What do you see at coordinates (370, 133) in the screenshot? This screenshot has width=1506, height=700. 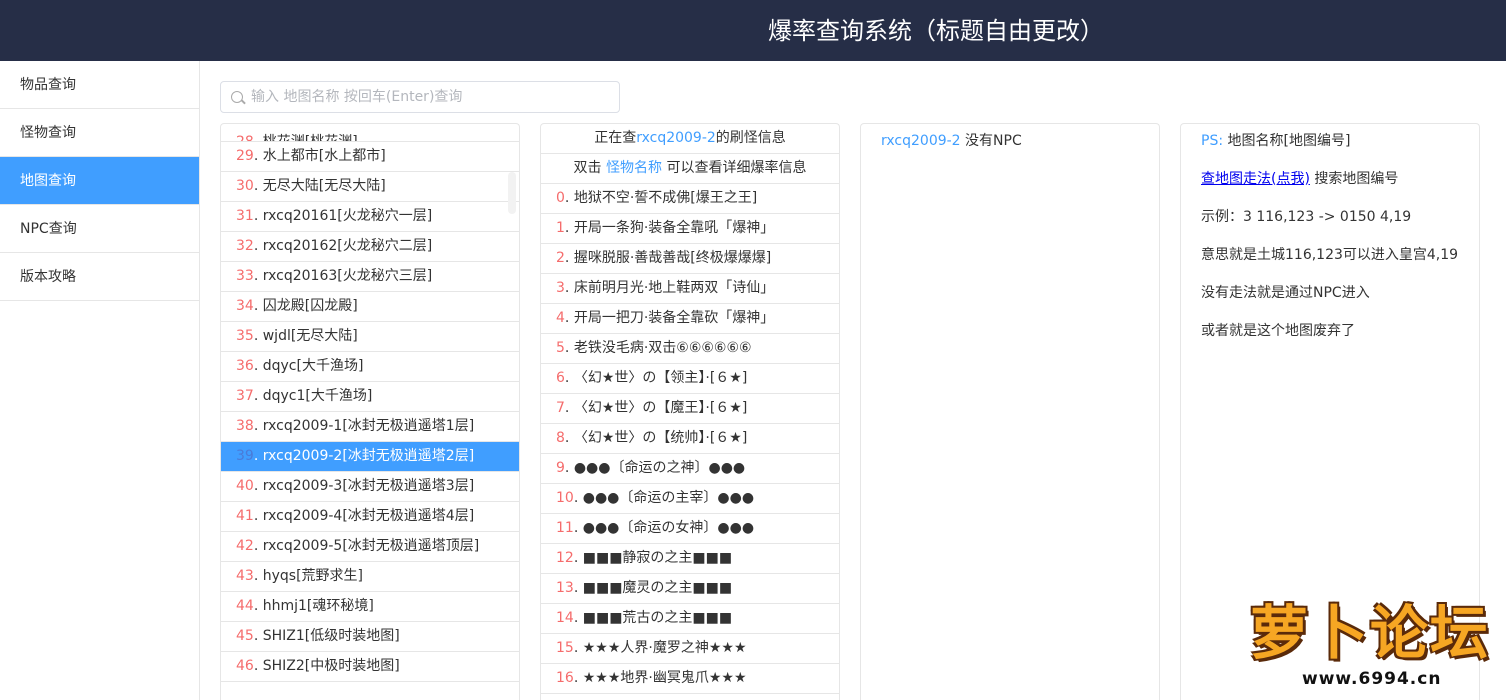 I see `map-row: 28. 桃花渊[桃花渊]` at bounding box center [370, 133].